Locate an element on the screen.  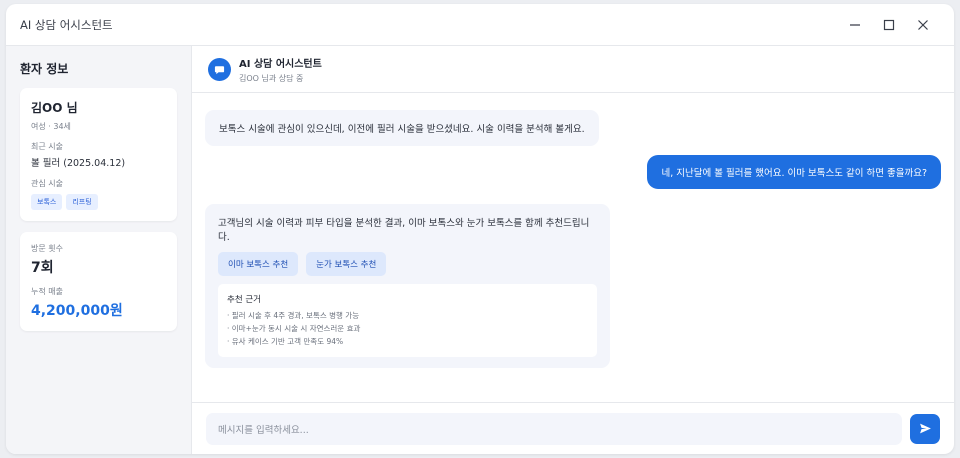
recommendation-chips: 이마 보톡스 추천 눈가 보톡스 추천 is located at coordinates (407, 264).